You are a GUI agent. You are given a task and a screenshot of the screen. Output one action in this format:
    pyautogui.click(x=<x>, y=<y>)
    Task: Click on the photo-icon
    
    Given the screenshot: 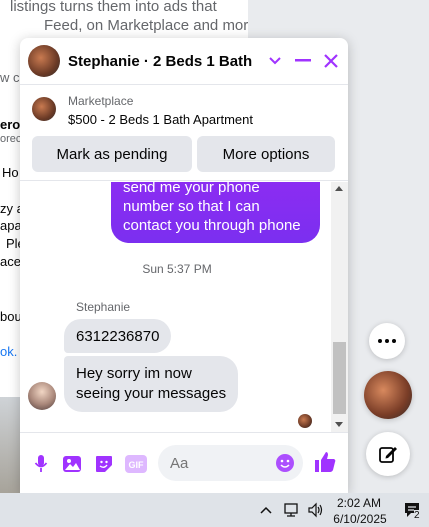 What is the action you would take?
    pyautogui.click(x=72, y=464)
    